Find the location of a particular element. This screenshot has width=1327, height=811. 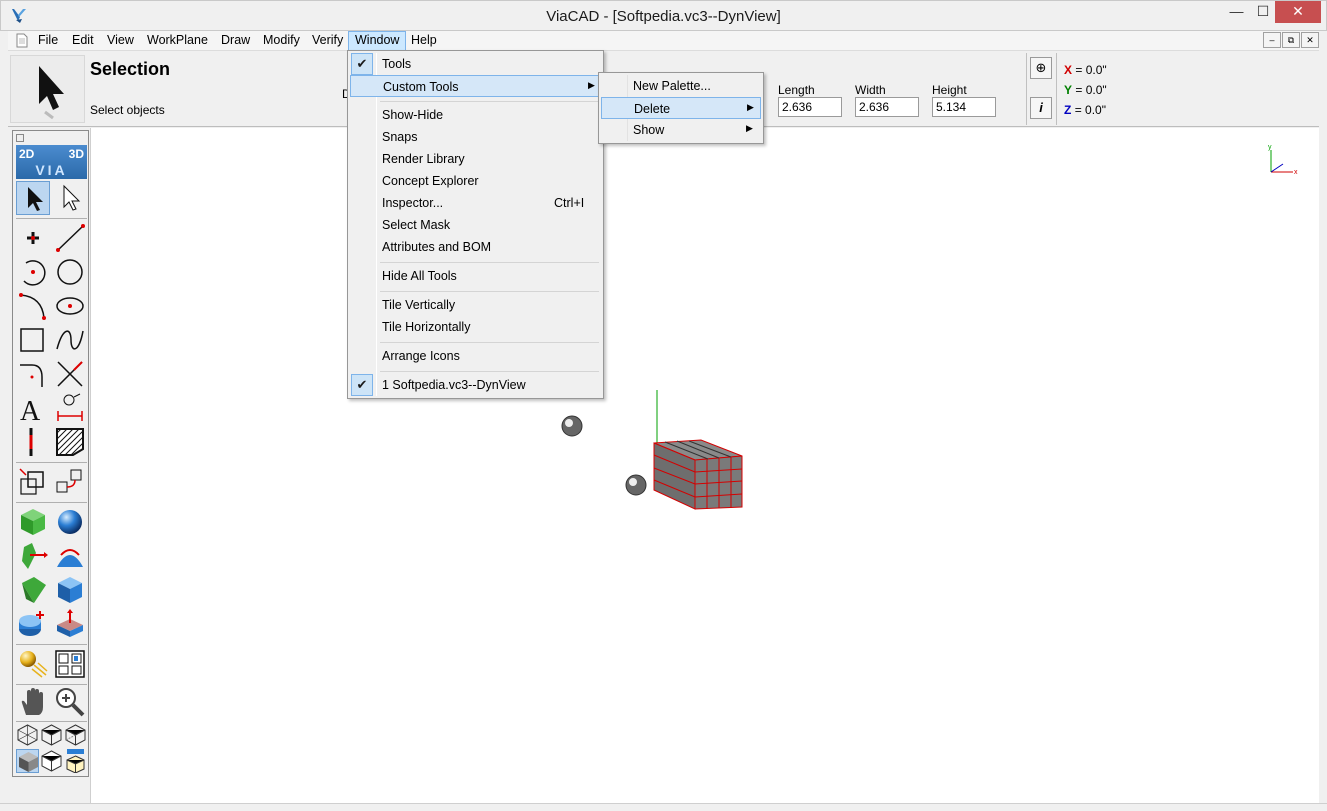

menu-item-tools: ✔ Tools is located at coordinates (475, 64).